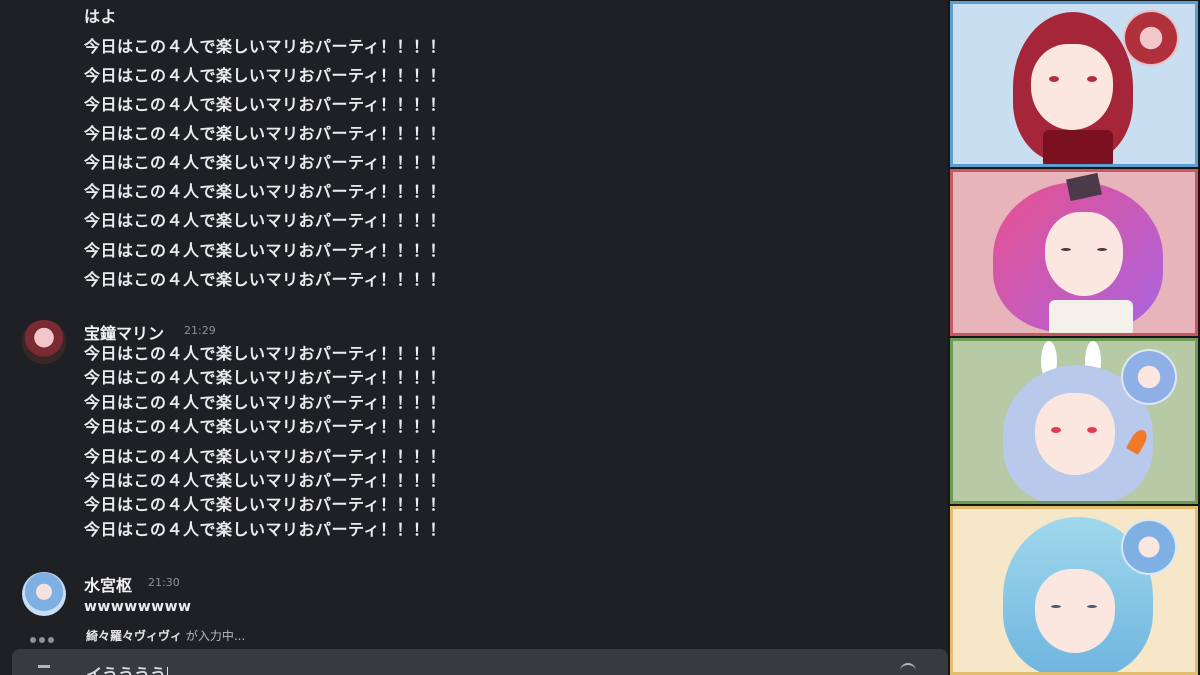 This screenshot has height=675, width=1200. I want to click on message-input-value: イうううう, so click(126, 670).